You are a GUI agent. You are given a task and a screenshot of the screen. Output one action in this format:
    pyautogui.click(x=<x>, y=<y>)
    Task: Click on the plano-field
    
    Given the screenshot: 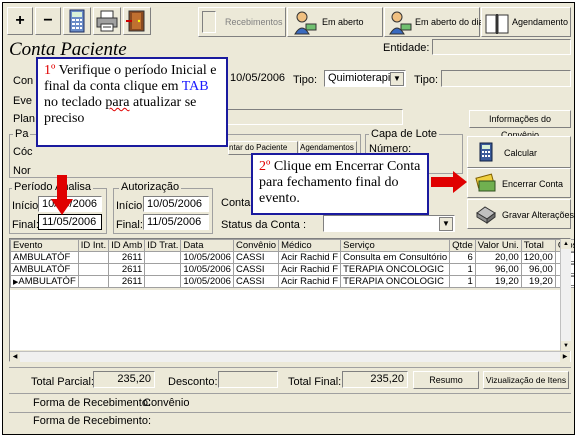 What is the action you would take?
    pyautogui.click(x=315, y=117)
    